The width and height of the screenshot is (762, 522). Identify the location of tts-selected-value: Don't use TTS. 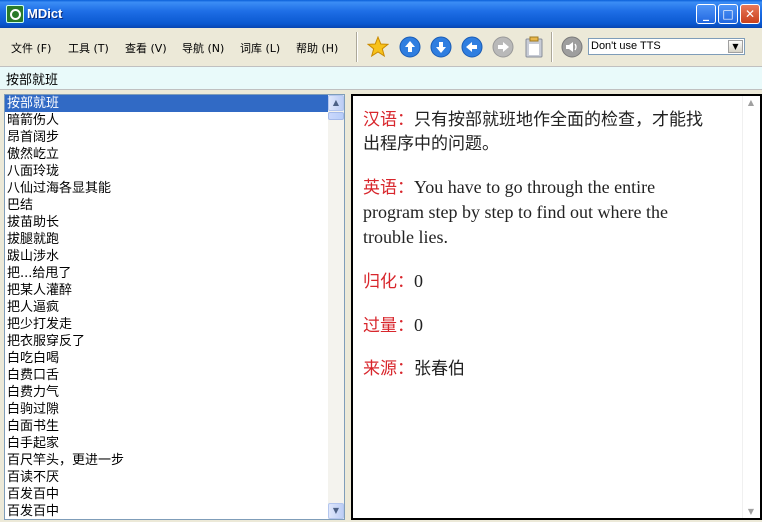
(626, 46).